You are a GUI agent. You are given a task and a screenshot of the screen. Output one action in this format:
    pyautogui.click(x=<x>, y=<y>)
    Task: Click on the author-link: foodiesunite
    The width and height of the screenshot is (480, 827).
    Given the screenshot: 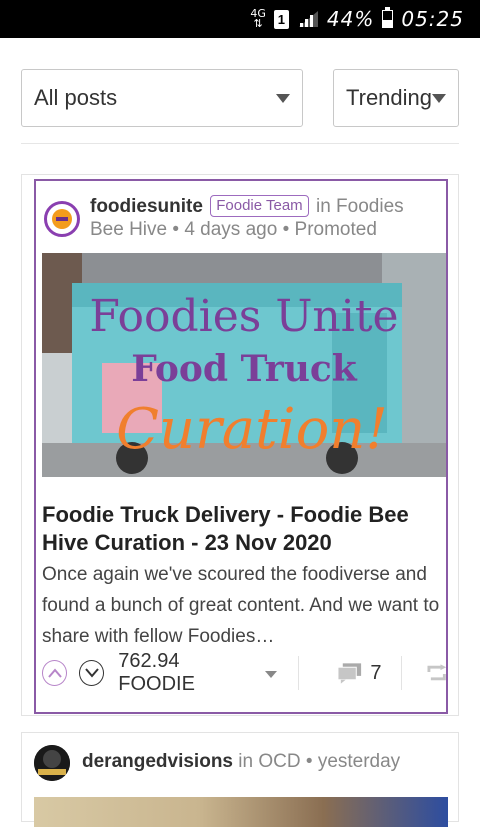 What is the action you would take?
    pyautogui.click(x=146, y=206)
    